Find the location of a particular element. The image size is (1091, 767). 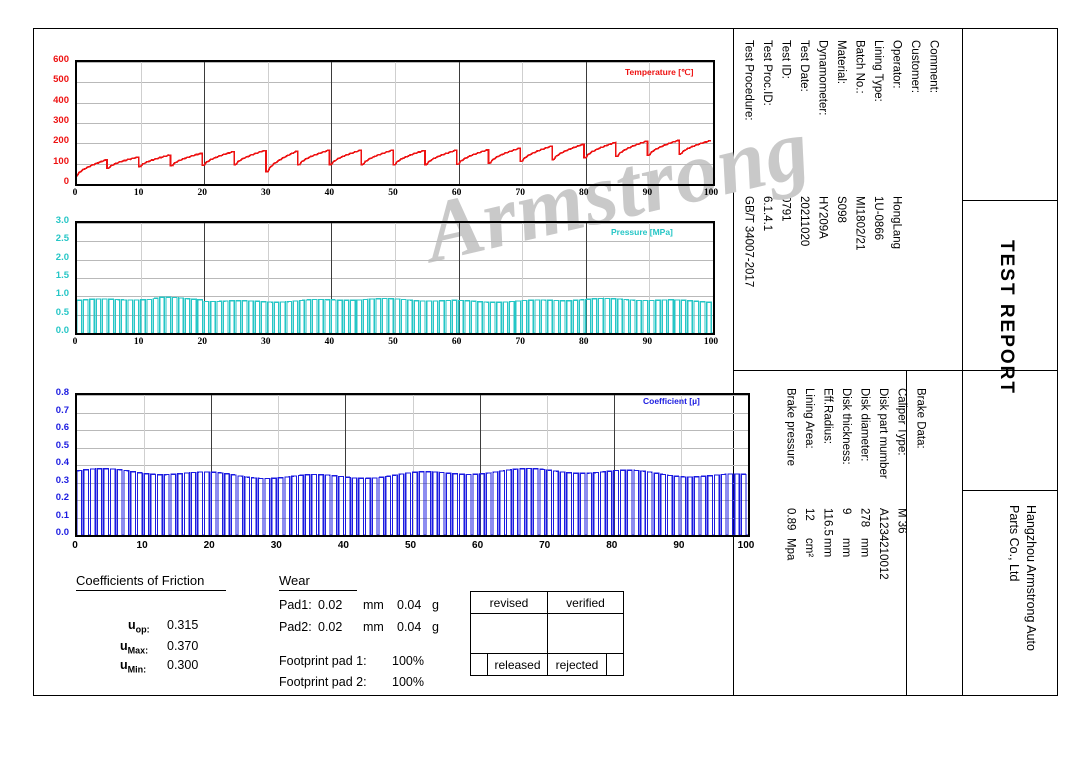

wear-heading: Wear is located at coordinates (318, 582).